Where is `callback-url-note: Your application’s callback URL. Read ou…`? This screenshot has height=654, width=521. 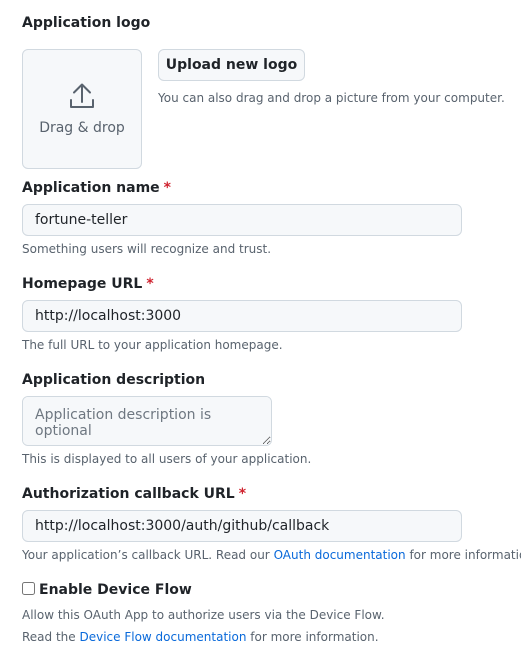 callback-url-note: Your application’s callback URL. Read ou… is located at coordinates (271, 555).